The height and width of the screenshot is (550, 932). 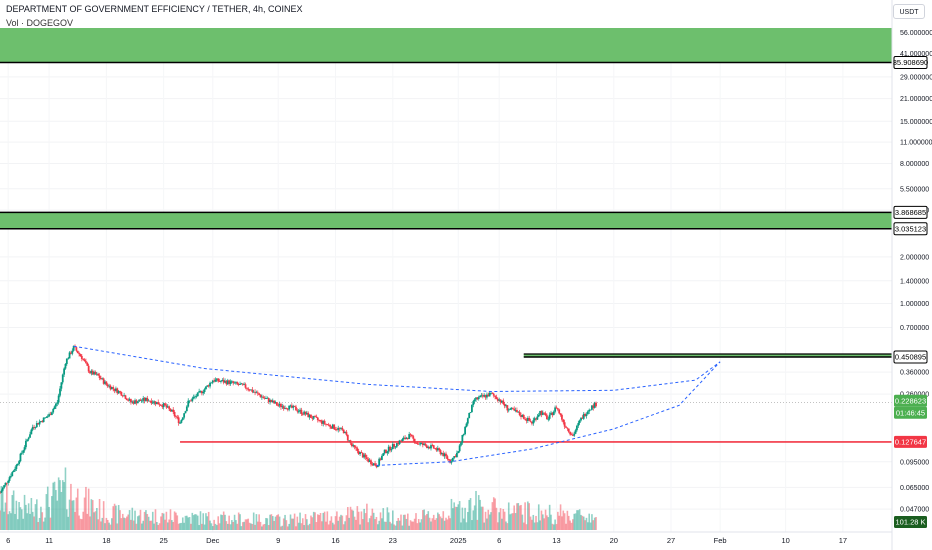 What do you see at coordinates (446, 220) in the screenshot?
I see `middle-resistance-zone` at bounding box center [446, 220].